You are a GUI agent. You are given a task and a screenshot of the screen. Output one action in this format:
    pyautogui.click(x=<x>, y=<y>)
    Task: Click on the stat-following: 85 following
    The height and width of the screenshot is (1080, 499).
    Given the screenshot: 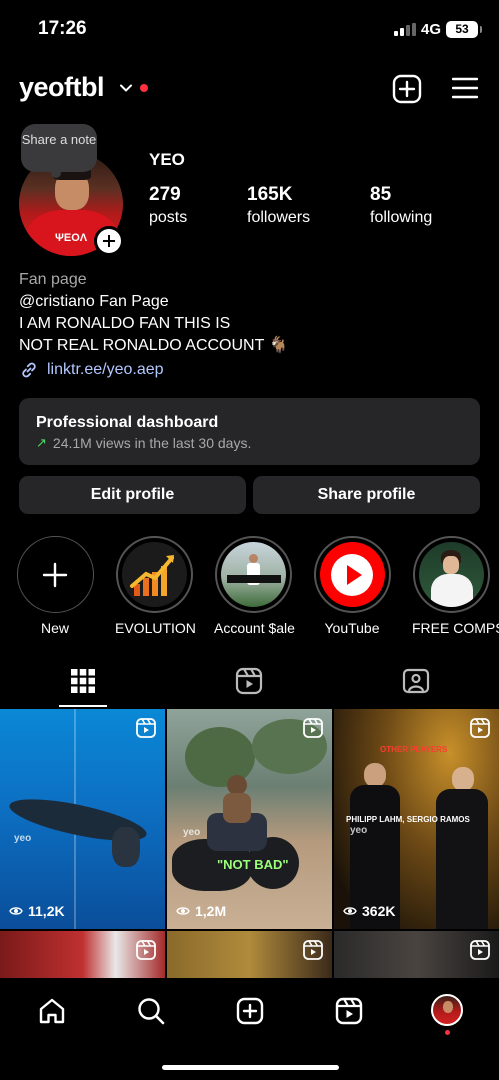 What is the action you would take?
    pyautogui.click(x=401, y=205)
    